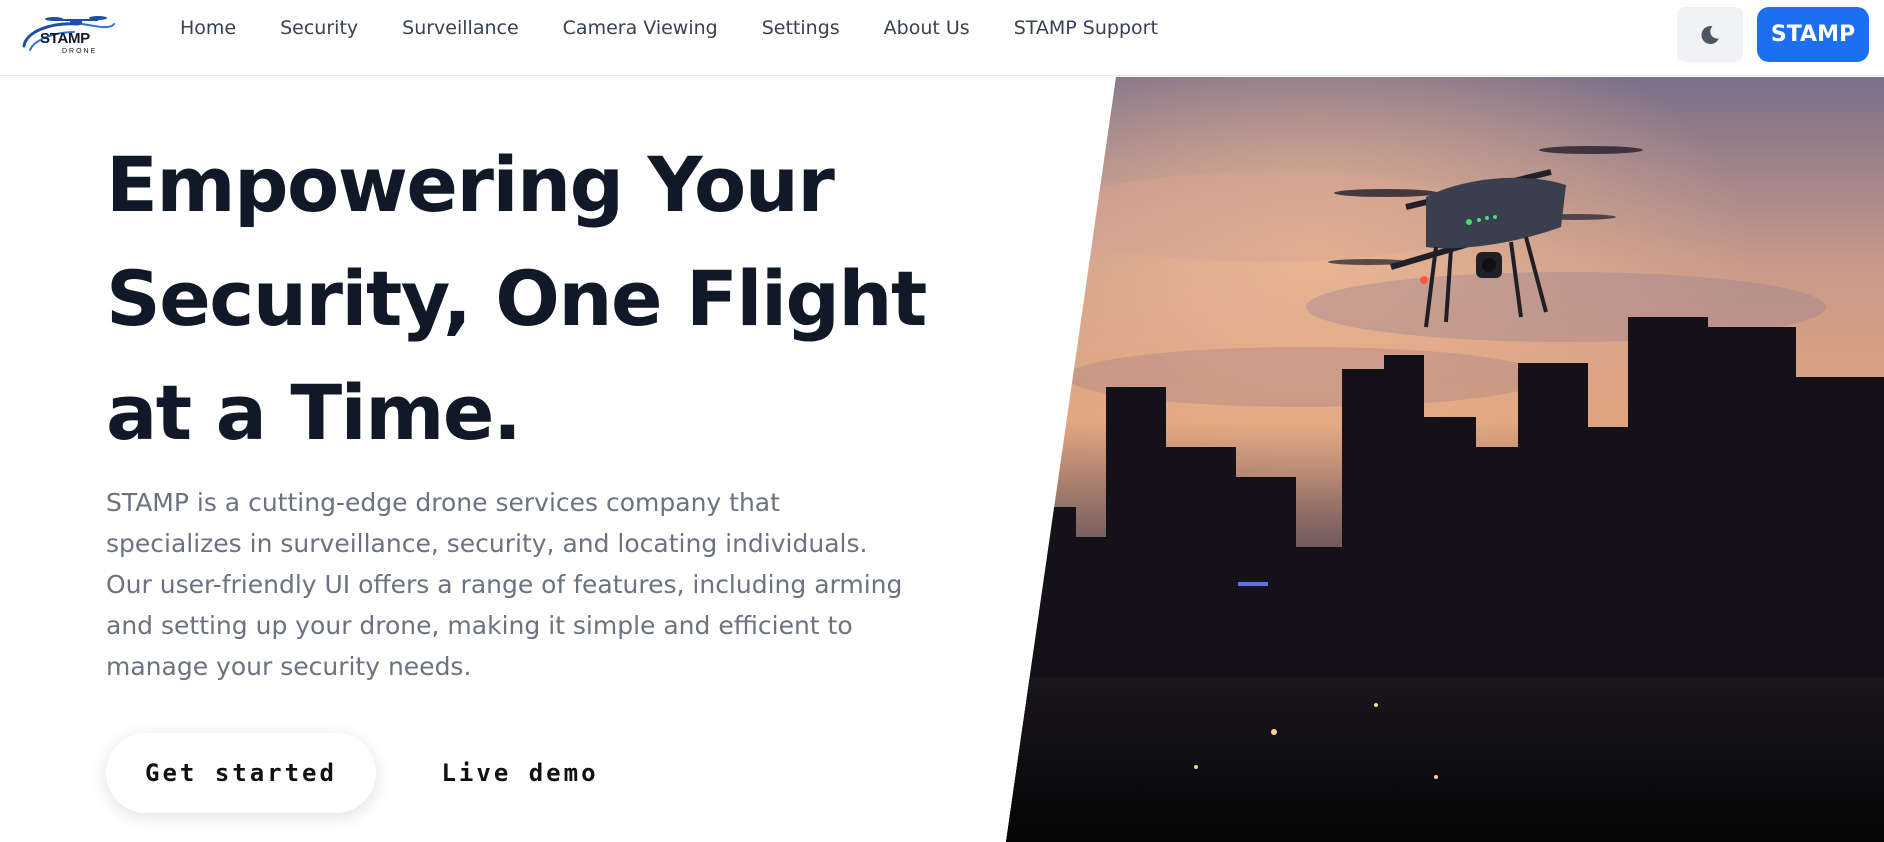 The width and height of the screenshot is (1884, 842). I want to click on nav-camera-viewing: Camera Viewing, so click(640, 30).